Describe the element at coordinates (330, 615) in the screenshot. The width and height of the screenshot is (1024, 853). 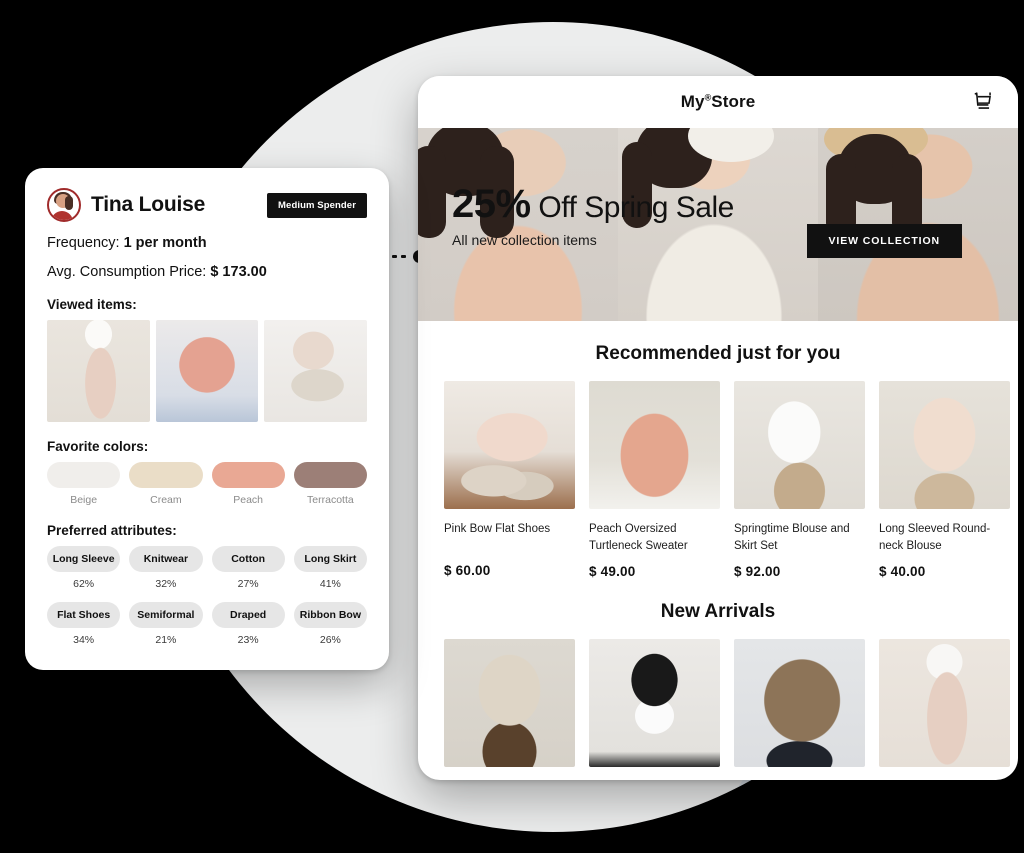
I see `attribute-chip: Ribbon Bow` at that location.